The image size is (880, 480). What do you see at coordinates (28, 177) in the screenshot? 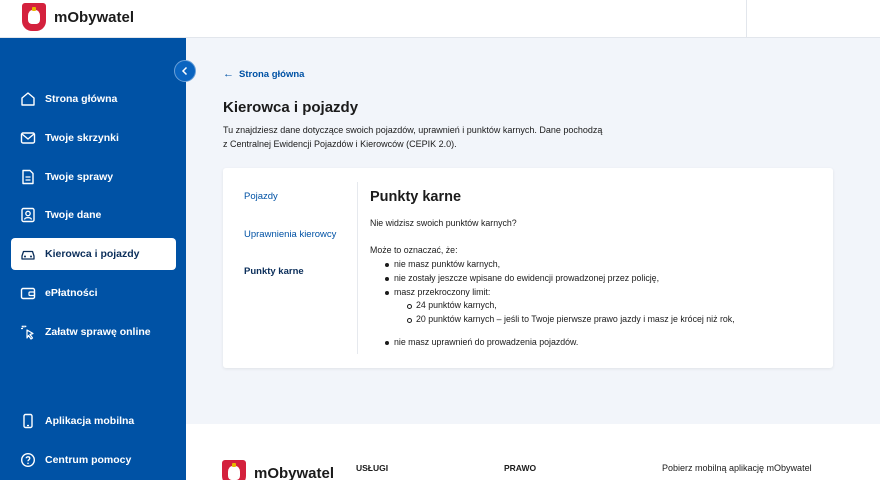
I see `document-icon` at bounding box center [28, 177].